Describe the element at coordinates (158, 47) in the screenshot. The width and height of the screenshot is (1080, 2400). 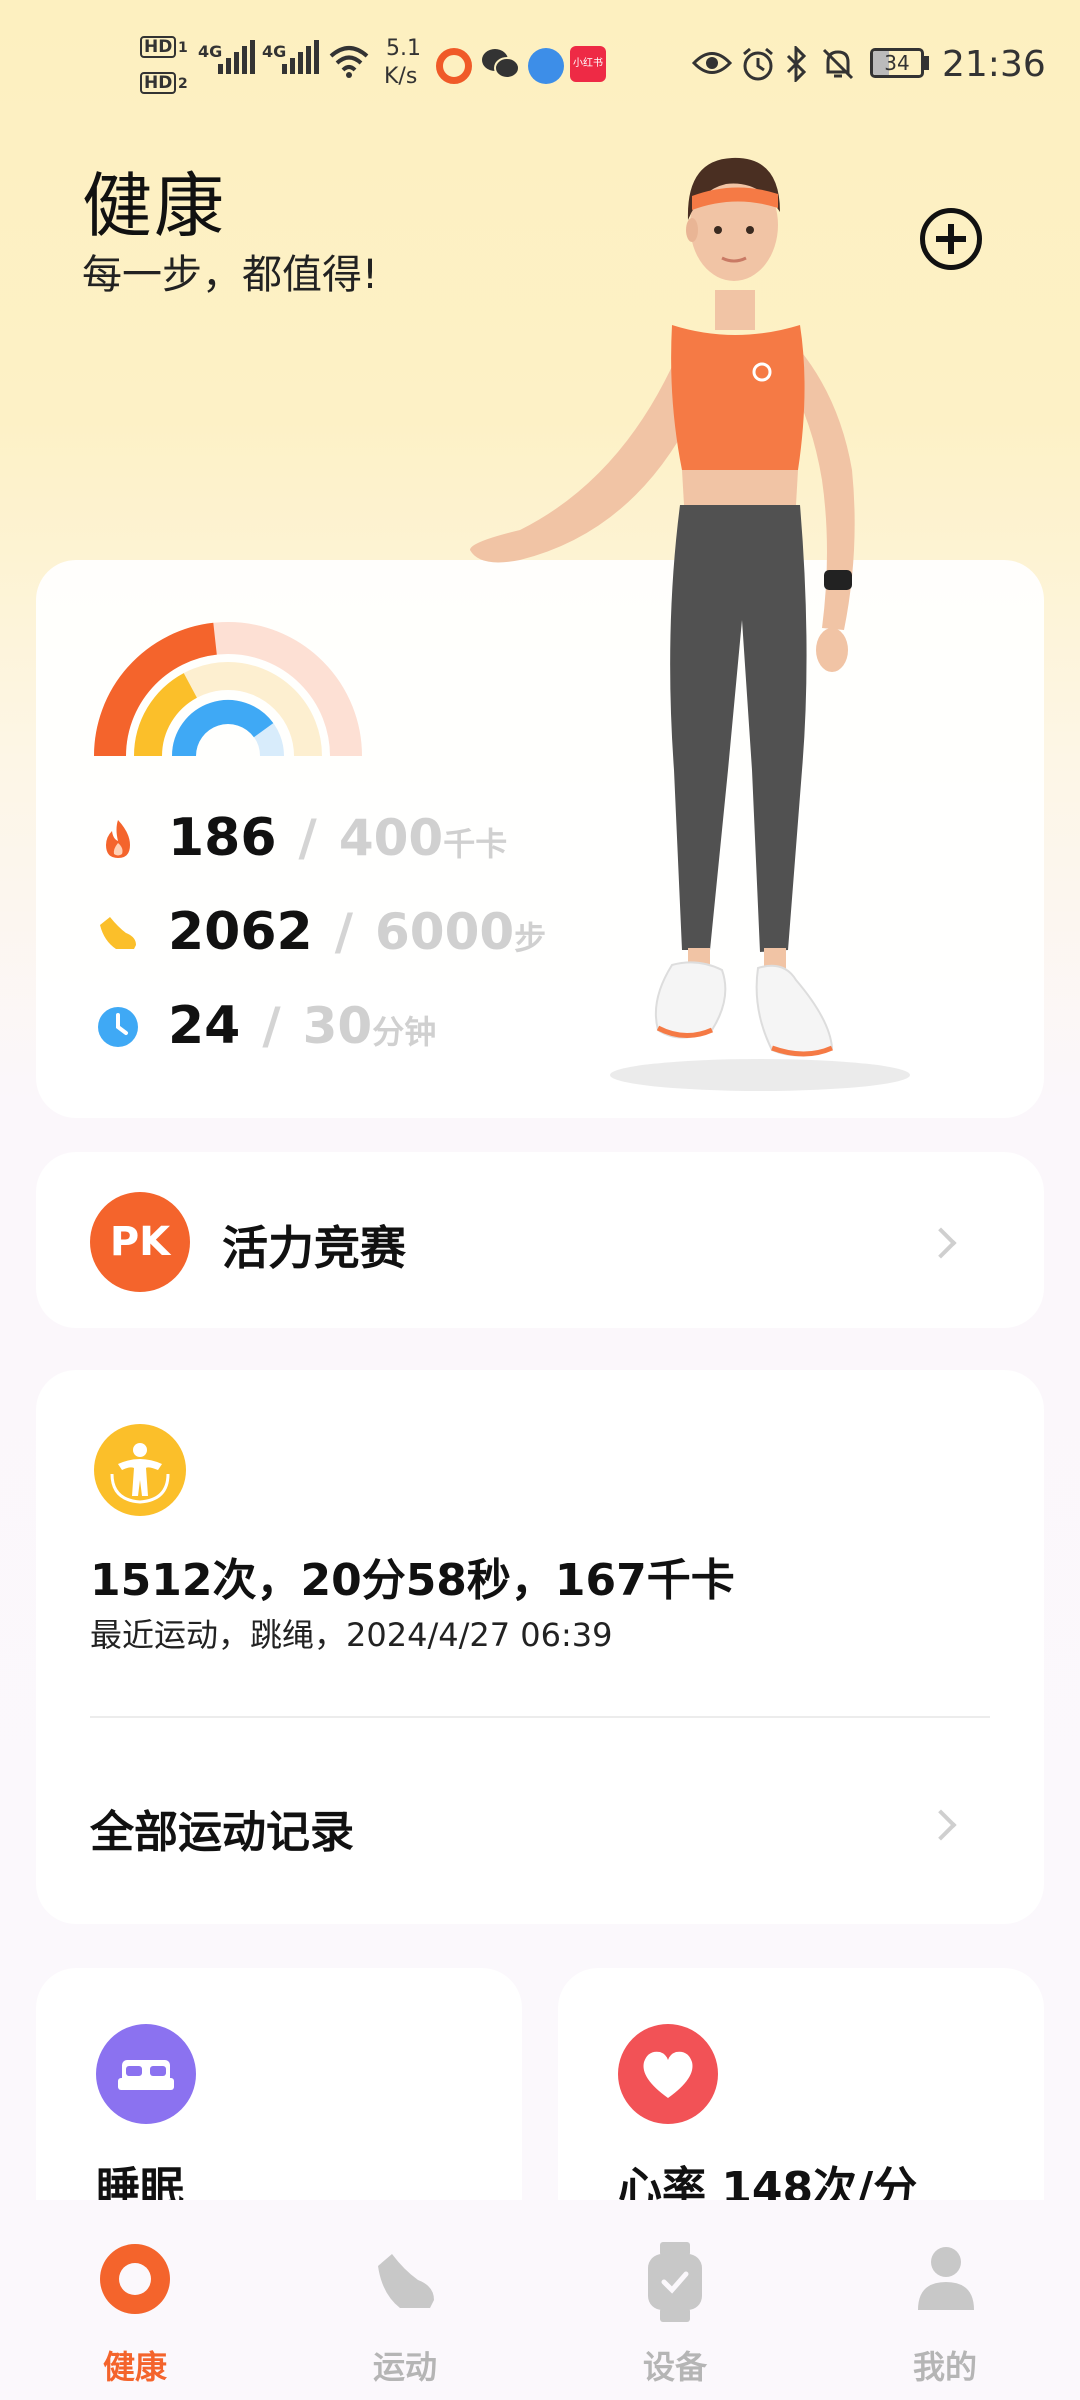
I see `hd-badge-1: HD` at that location.